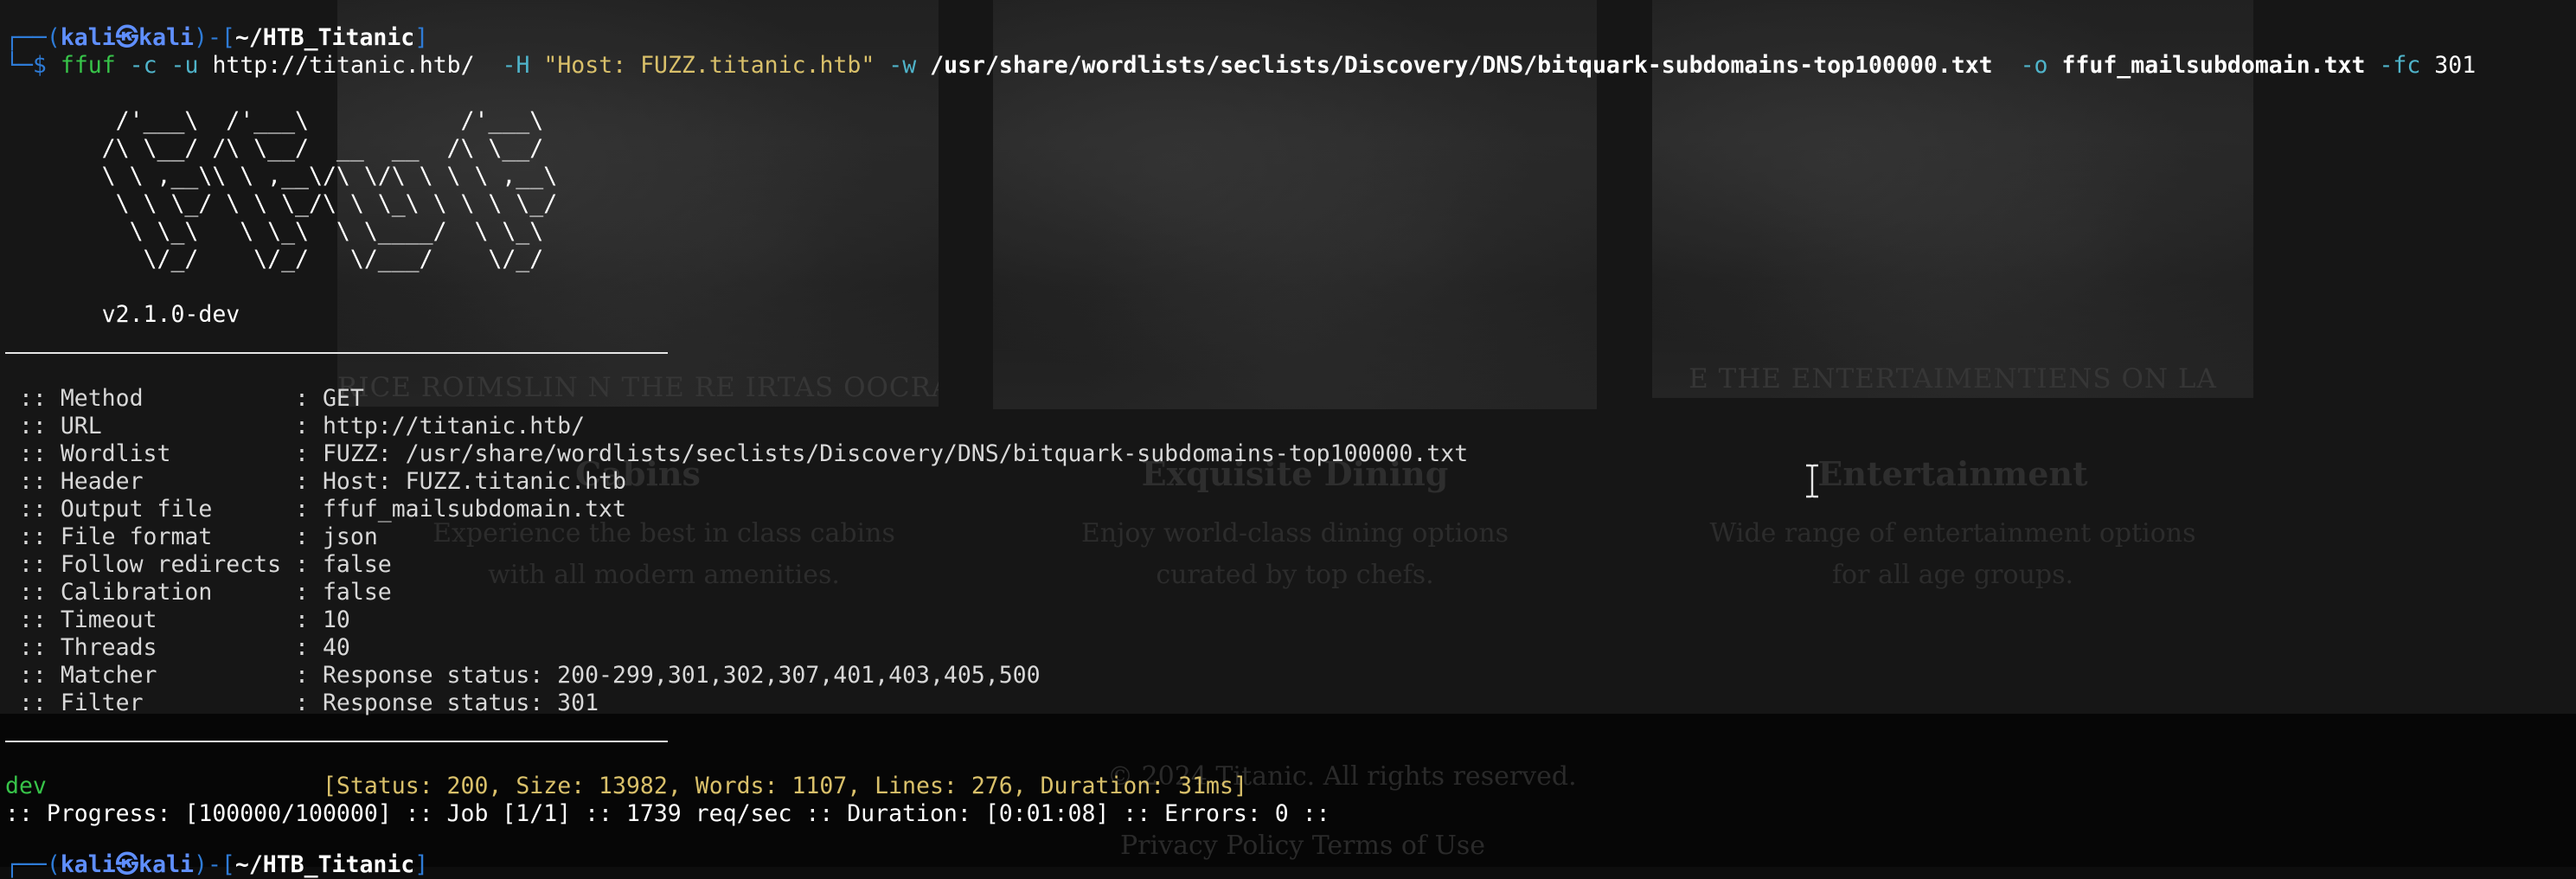 Image resolution: width=2576 pixels, height=879 pixels. I want to click on ffuf-banner-art: /\ \__/ /\ \__/ __ __ /\ \__/, so click(274, 148).